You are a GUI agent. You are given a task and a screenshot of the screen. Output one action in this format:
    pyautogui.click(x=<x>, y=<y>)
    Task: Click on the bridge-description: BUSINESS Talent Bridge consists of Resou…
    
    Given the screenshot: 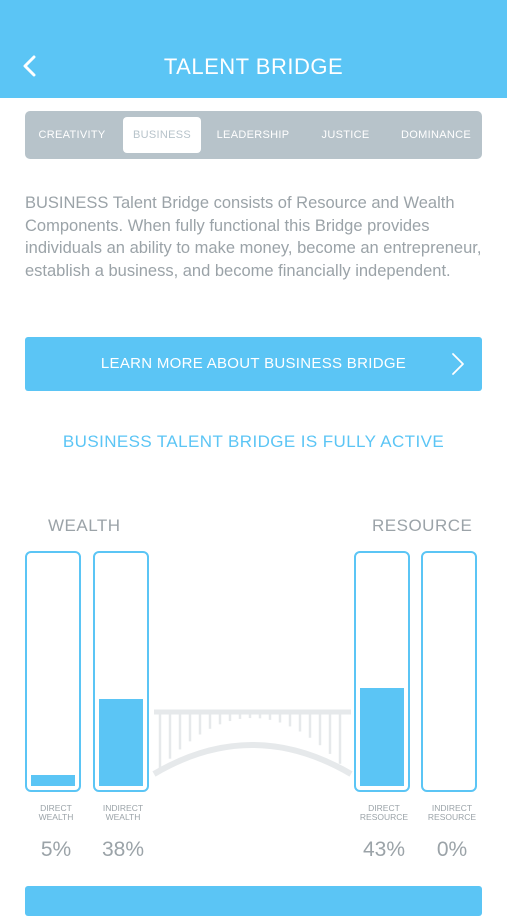 What is the action you would take?
    pyautogui.click(x=253, y=237)
    